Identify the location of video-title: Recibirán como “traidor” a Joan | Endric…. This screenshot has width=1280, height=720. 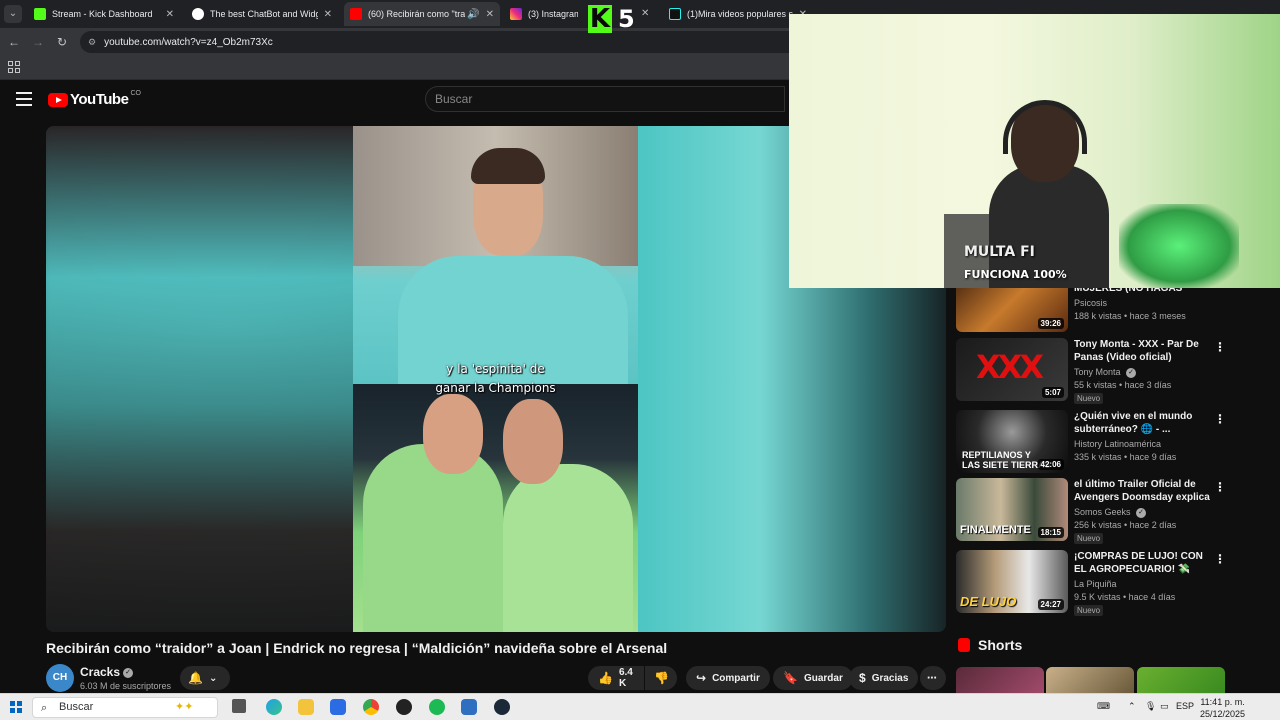
(357, 648).